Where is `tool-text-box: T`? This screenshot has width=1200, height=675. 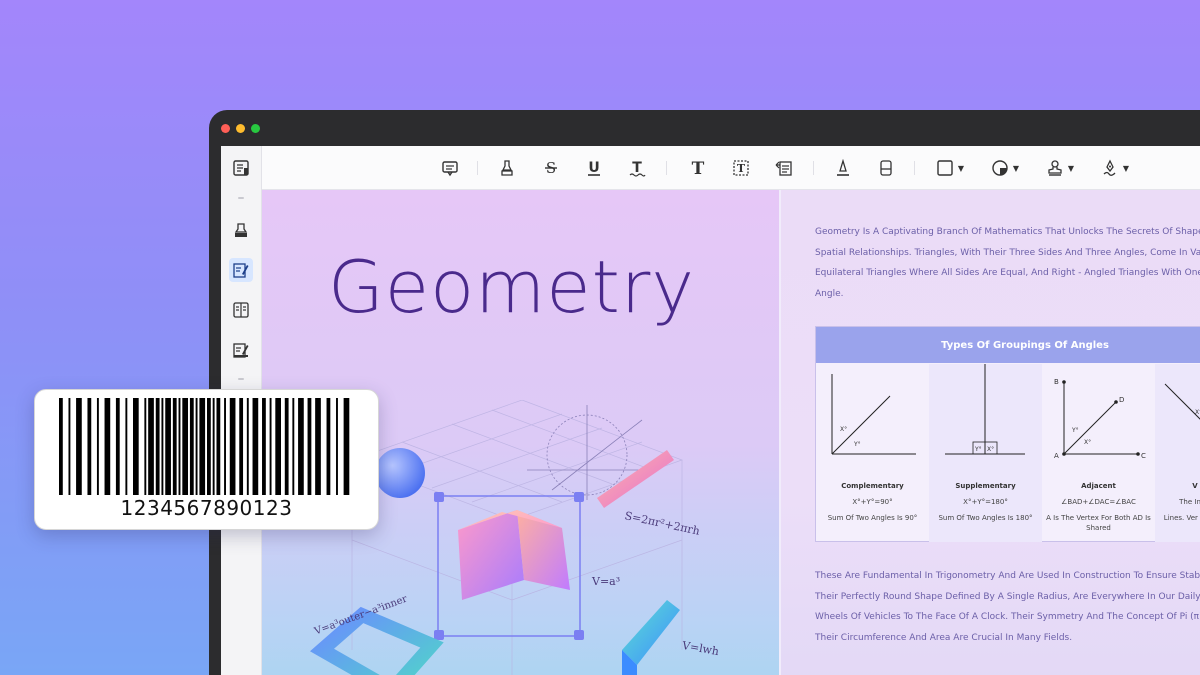
tool-text-box: T is located at coordinates (741, 168).